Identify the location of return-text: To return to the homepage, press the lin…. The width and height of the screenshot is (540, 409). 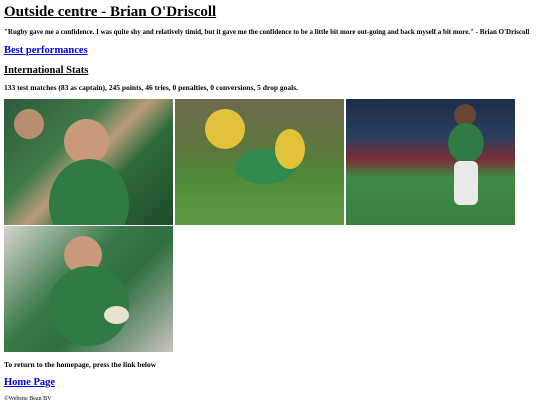
(80, 364).